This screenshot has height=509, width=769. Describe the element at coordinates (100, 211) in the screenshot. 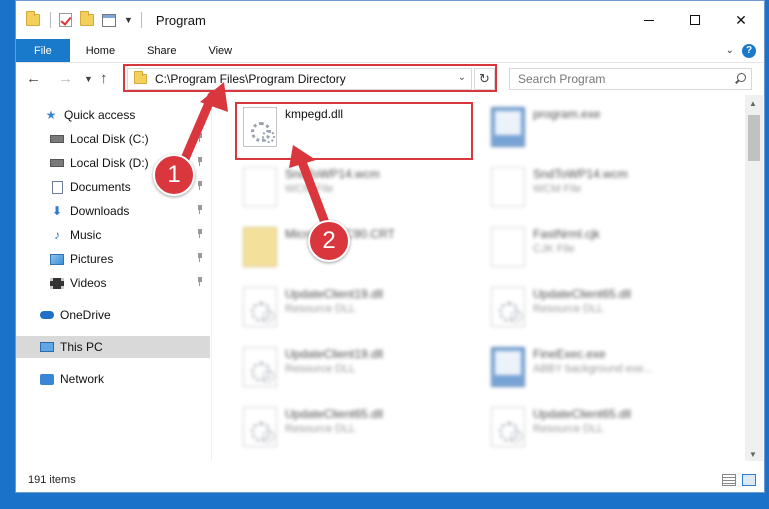

I see `sidebar-item-label: Downloads` at that location.